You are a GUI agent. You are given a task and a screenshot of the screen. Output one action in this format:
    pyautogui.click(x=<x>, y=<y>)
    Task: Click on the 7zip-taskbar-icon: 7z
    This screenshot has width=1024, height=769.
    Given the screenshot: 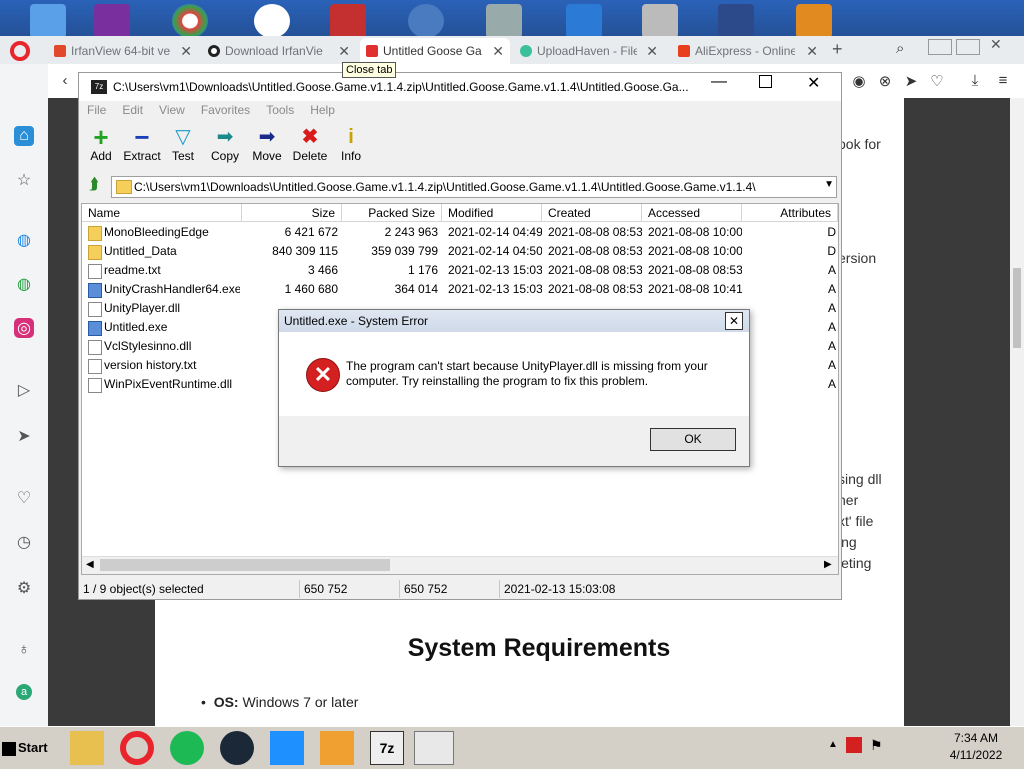 What is the action you would take?
    pyautogui.click(x=387, y=748)
    